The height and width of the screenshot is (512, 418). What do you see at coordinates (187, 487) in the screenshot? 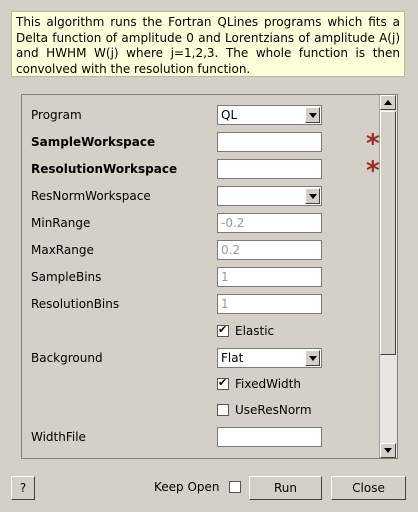
I see `keep-open-label: Keep Open` at bounding box center [187, 487].